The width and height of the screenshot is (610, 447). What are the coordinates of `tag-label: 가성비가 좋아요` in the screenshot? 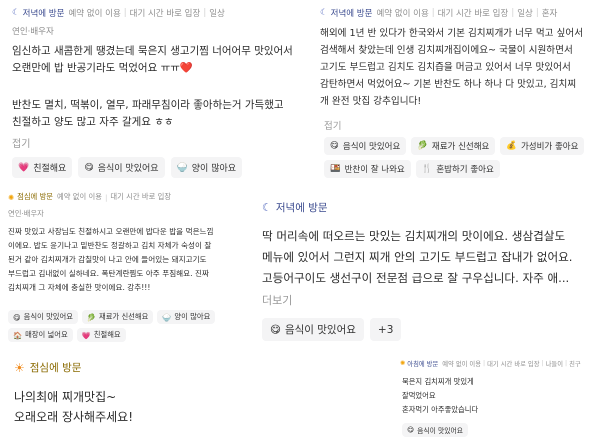 It's located at (549, 147).